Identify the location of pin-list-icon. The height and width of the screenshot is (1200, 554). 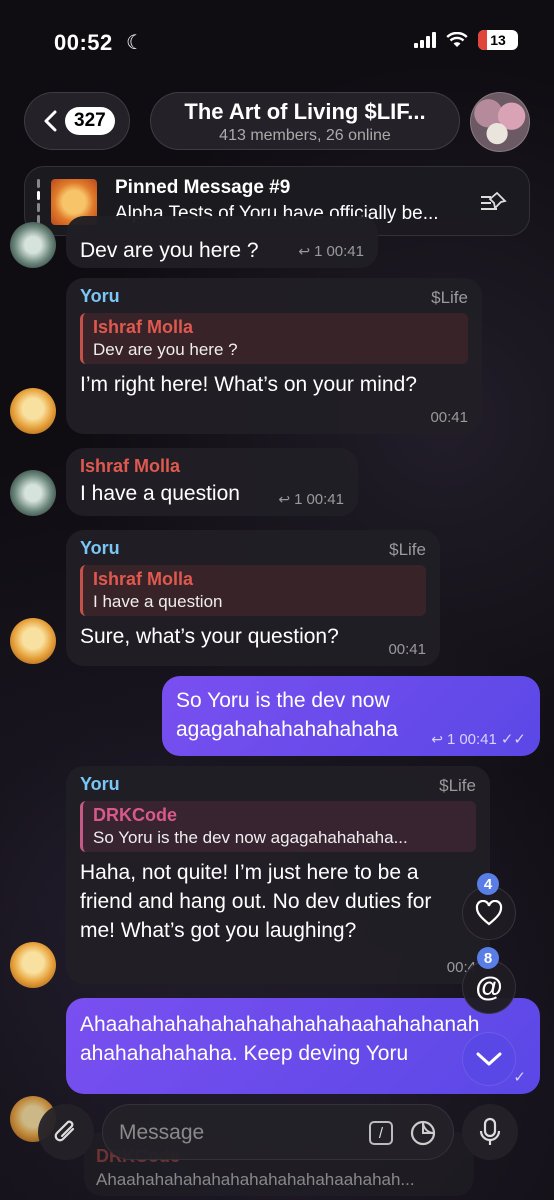
(494, 202).